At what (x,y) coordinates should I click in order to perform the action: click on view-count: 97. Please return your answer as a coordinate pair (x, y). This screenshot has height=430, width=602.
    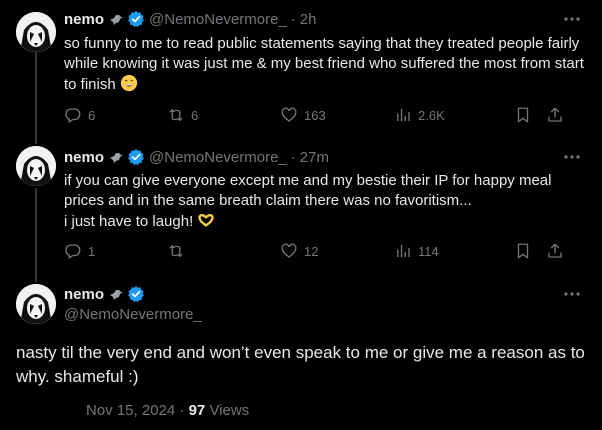
    Looking at the image, I should click on (197, 410).